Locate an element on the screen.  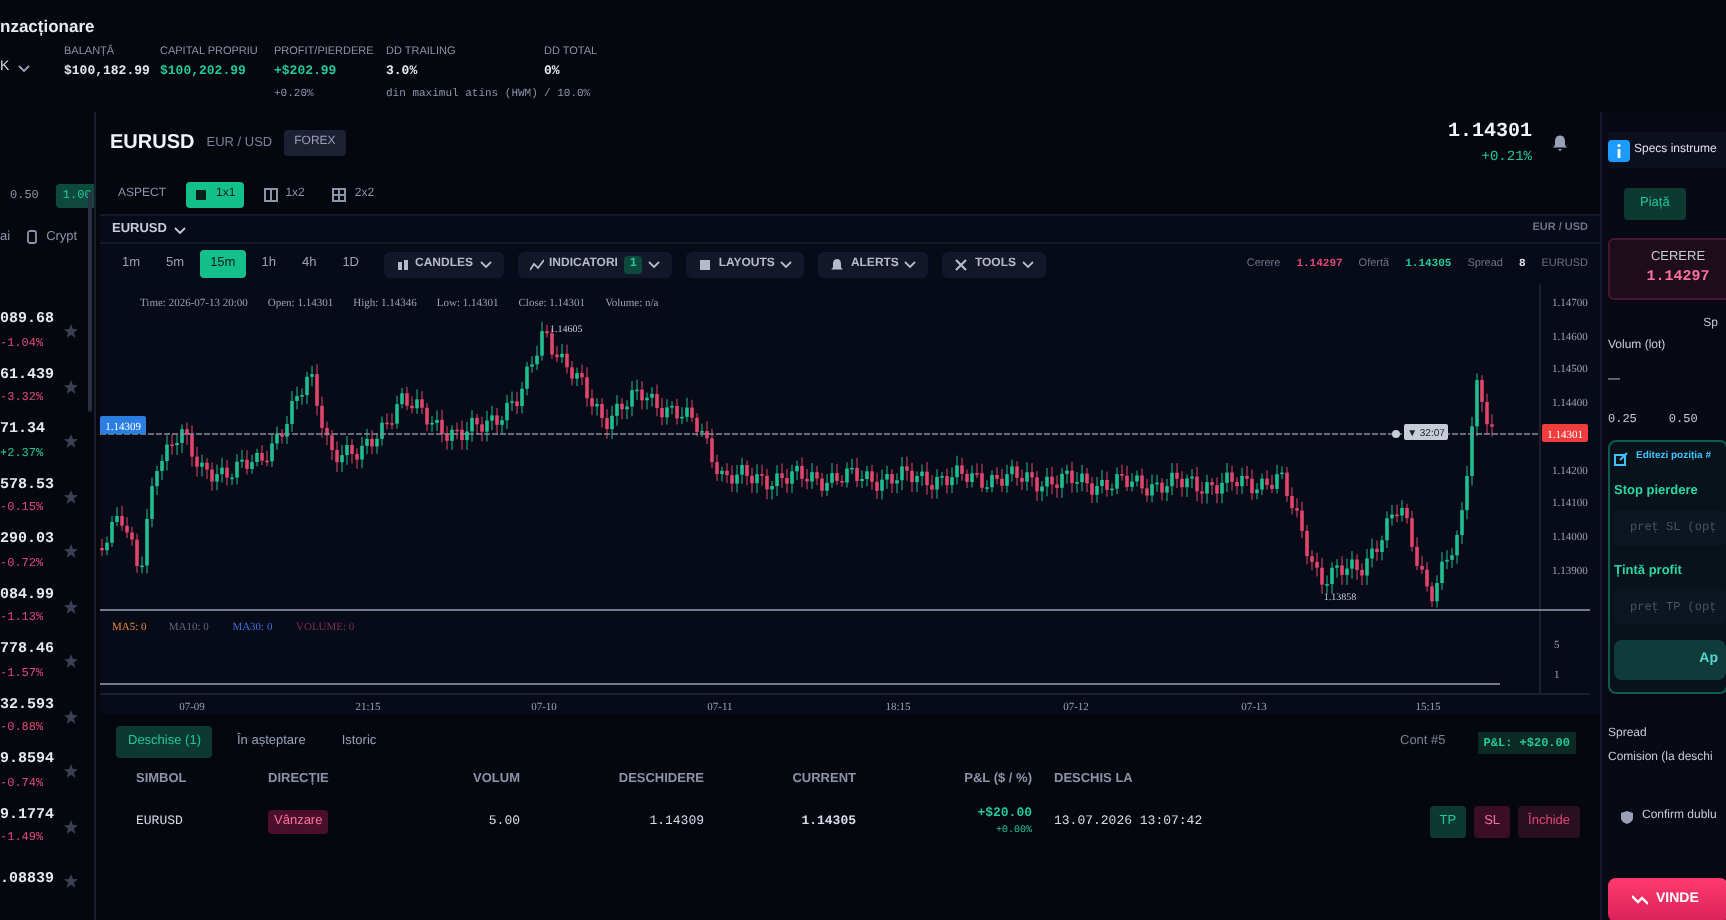
page-title: nzacționare is located at coordinates (48, 27).